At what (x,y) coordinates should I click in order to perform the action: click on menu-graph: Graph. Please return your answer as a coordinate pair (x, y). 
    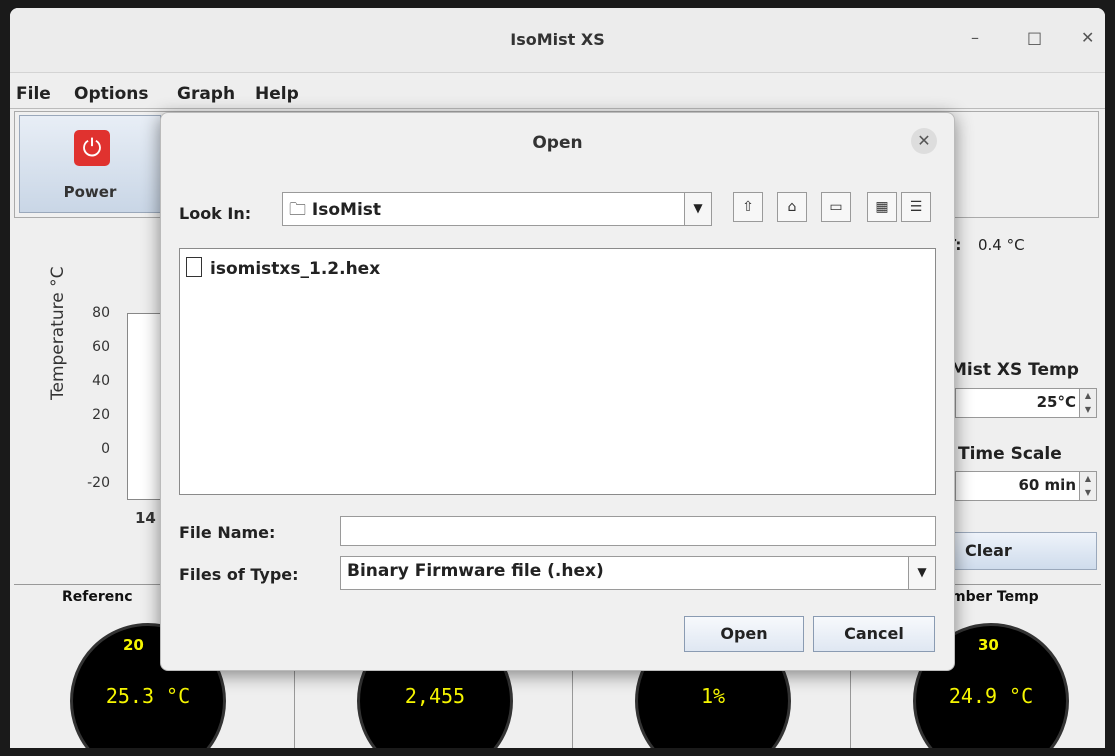
    Looking at the image, I should click on (206, 94).